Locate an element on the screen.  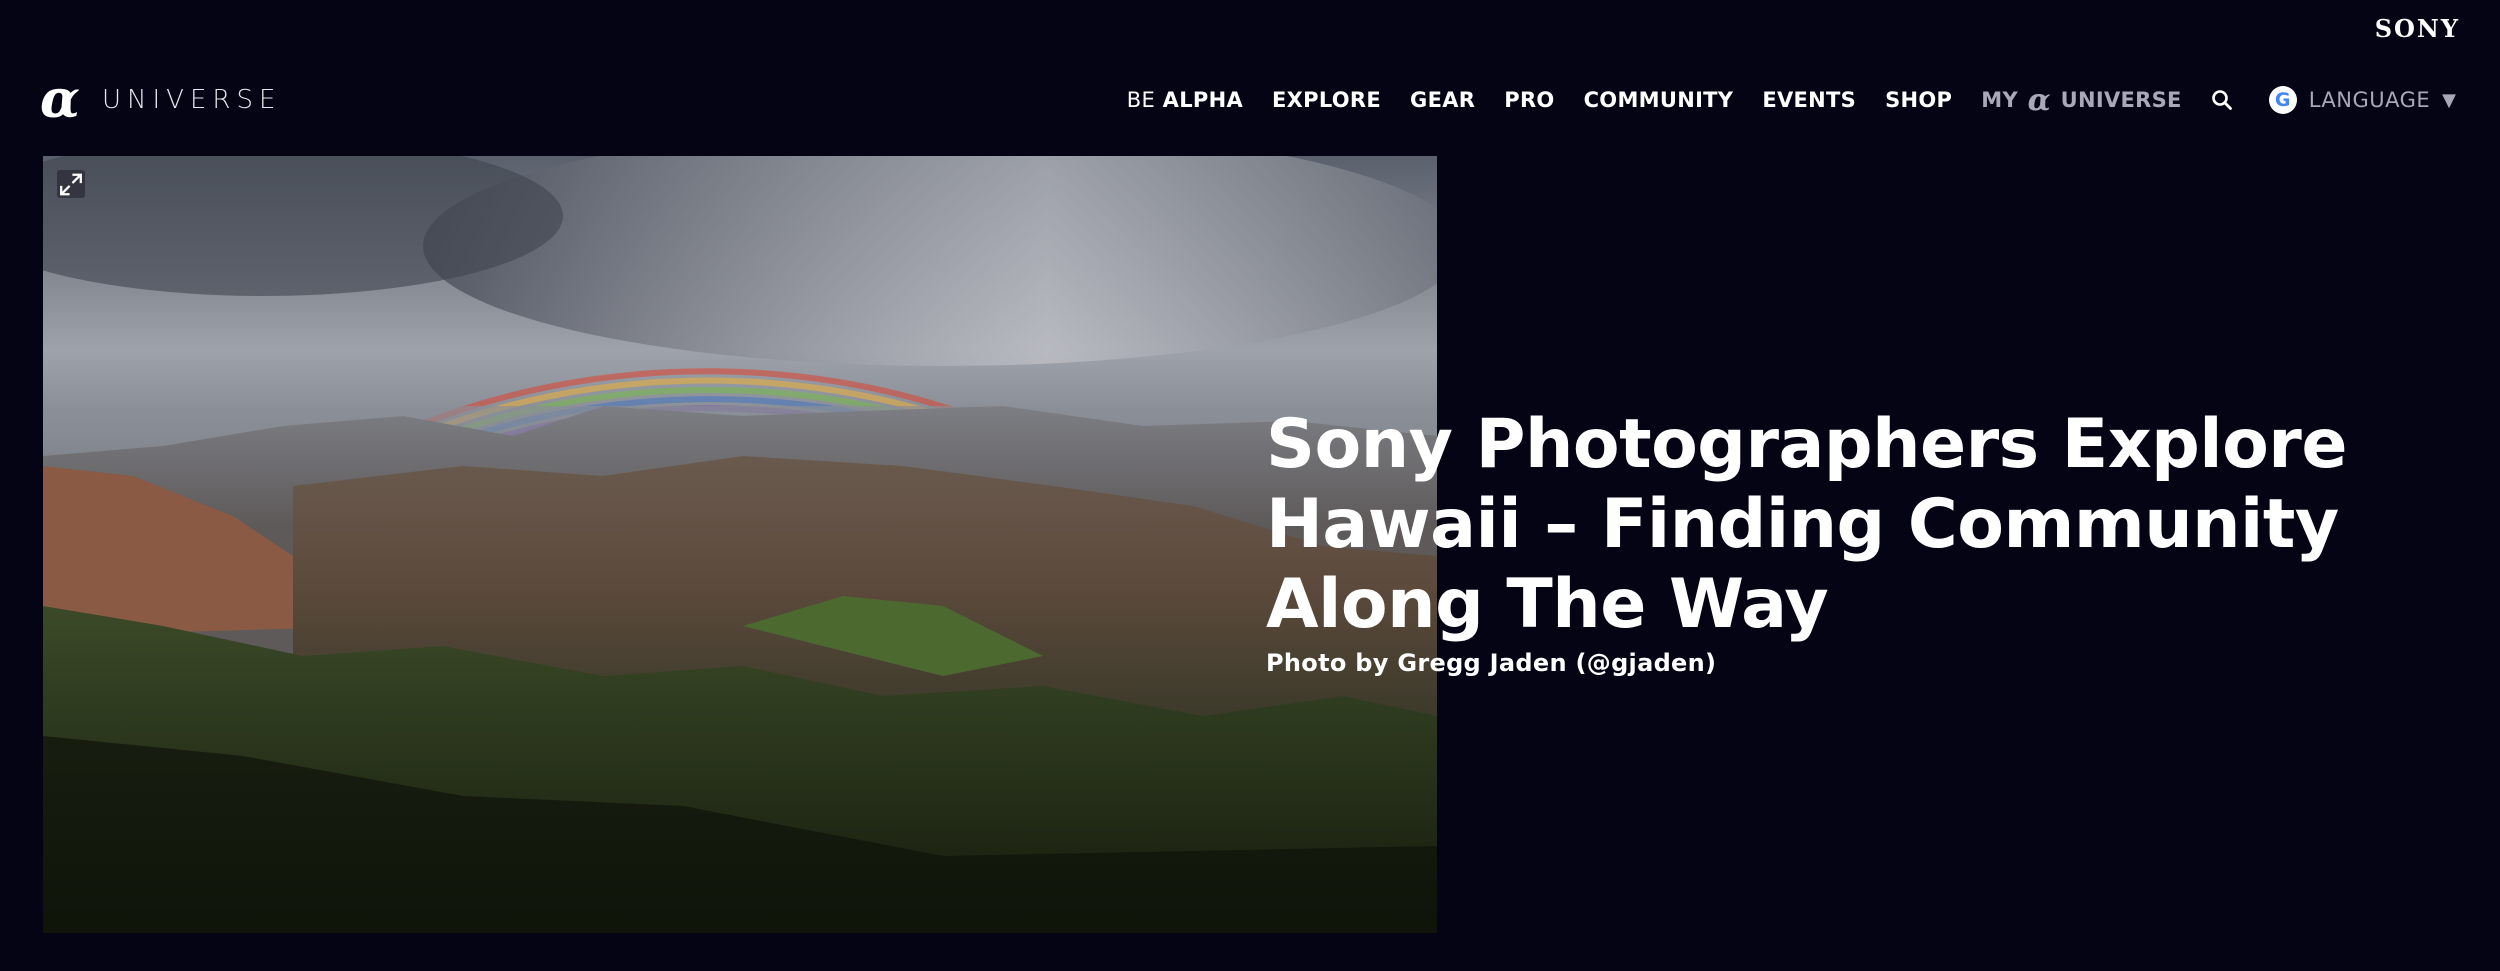
sony-logo: SONY is located at coordinates (2417, 28).